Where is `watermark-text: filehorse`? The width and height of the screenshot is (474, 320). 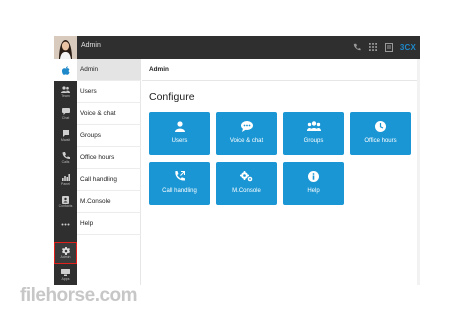
watermark-text: filehorse is located at coordinates (57, 295).